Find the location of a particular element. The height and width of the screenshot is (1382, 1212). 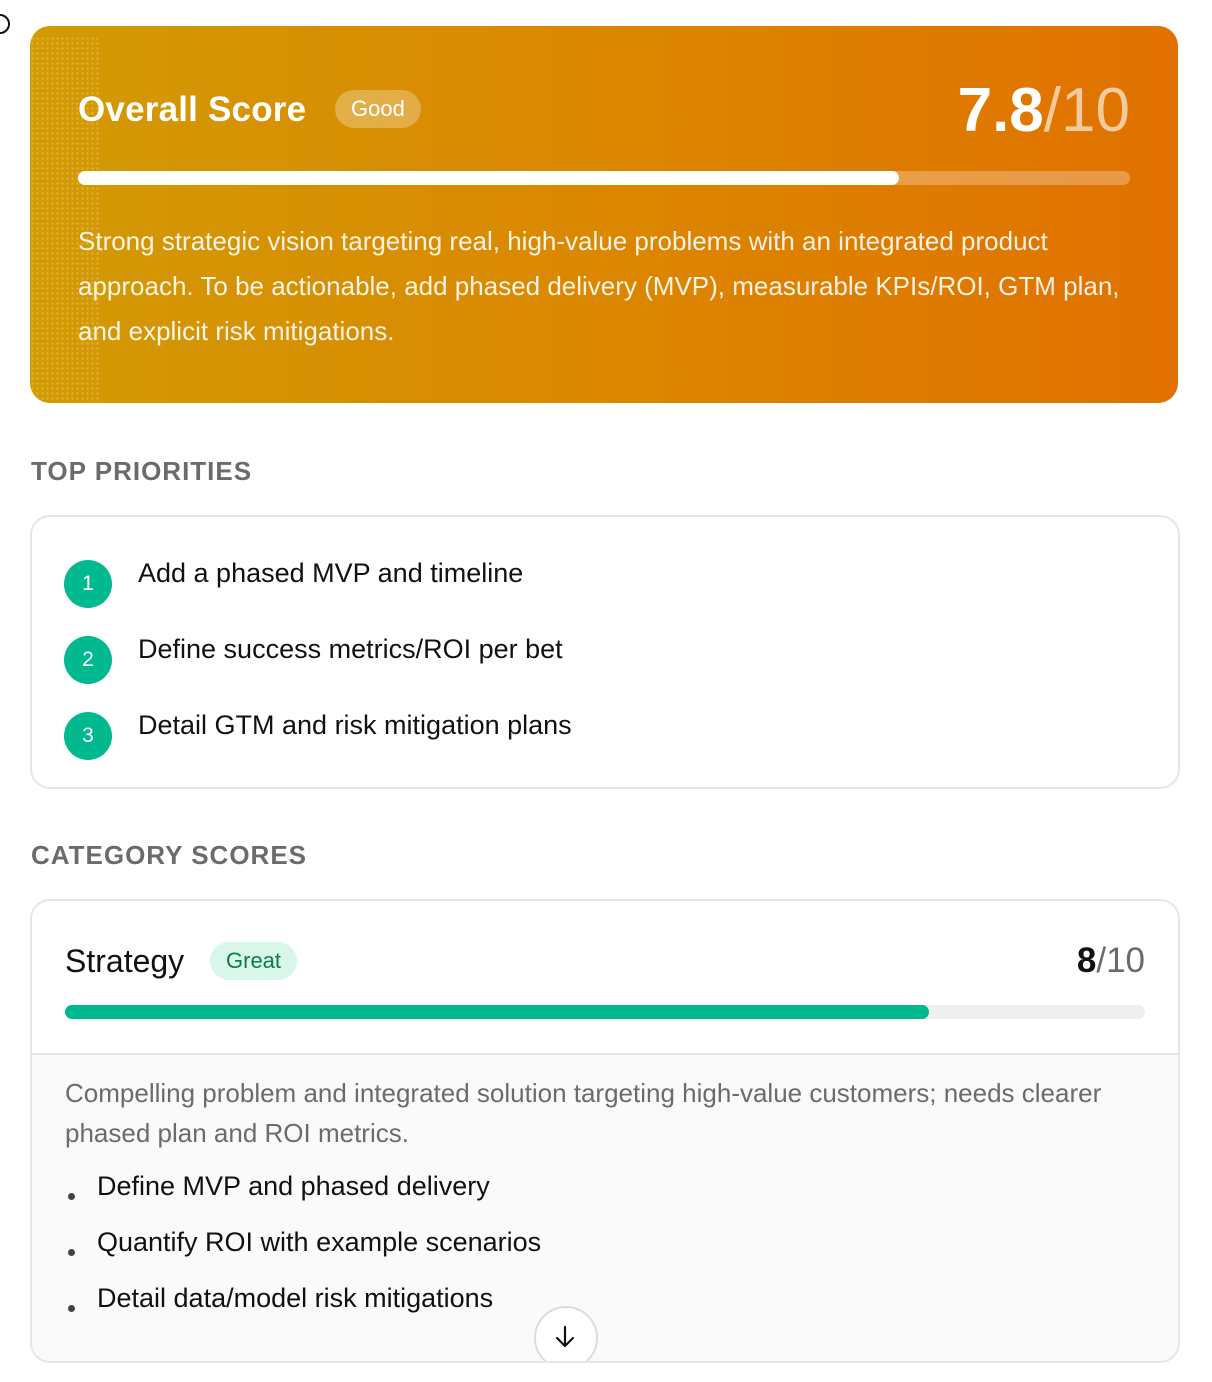

priority-text: Detail GTM and risk mitigation plans is located at coordinates (355, 725).